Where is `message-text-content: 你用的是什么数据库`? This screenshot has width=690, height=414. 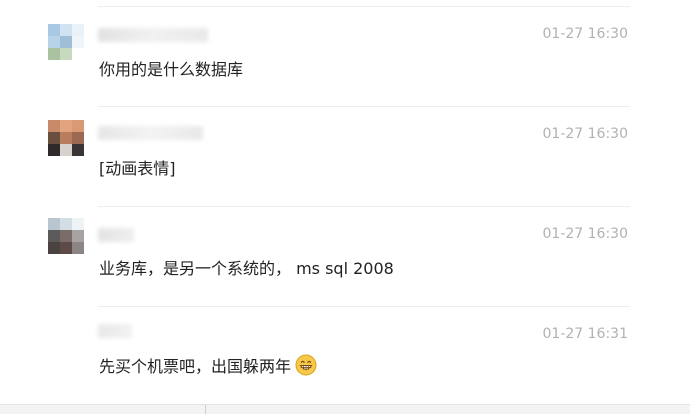 message-text-content: 你用的是什么数据库 is located at coordinates (171, 69).